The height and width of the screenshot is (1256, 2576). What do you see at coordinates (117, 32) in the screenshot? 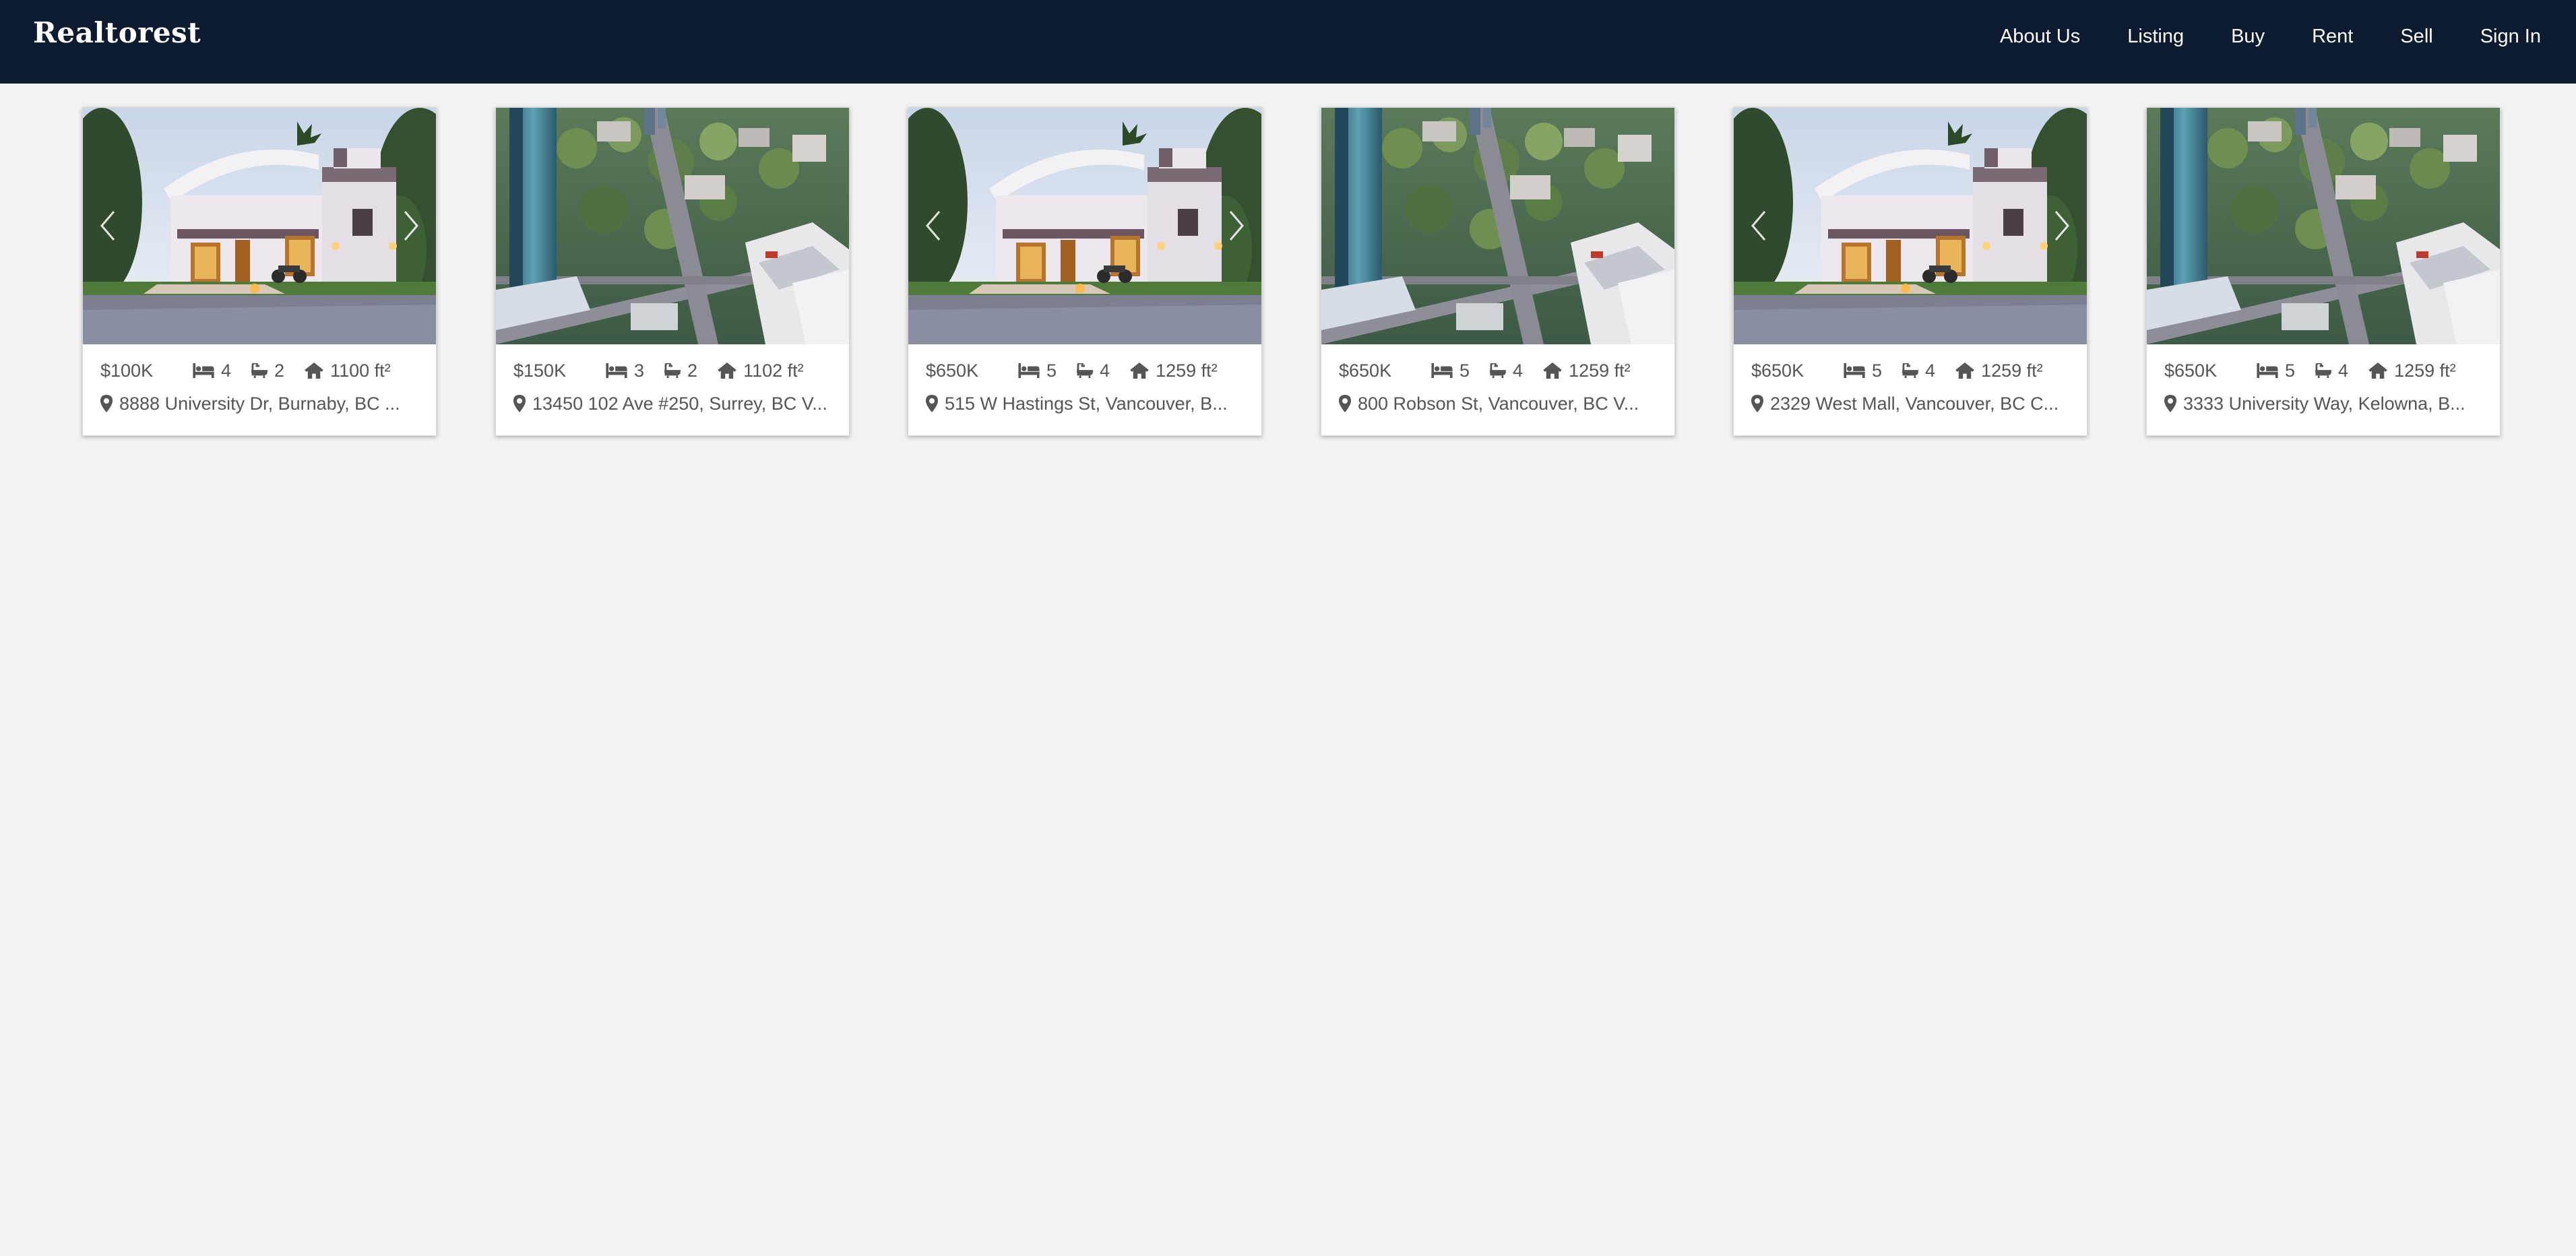
I see `brand-logo: Realtorest` at bounding box center [117, 32].